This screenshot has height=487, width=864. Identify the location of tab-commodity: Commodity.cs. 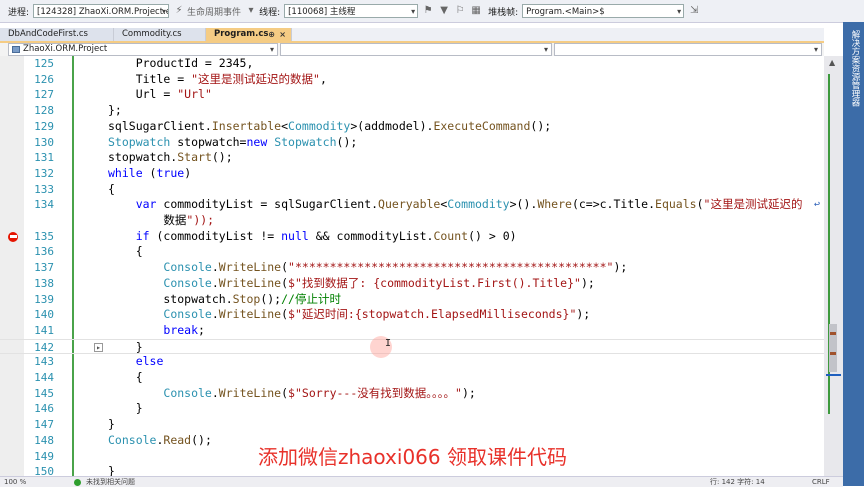
(160, 34).